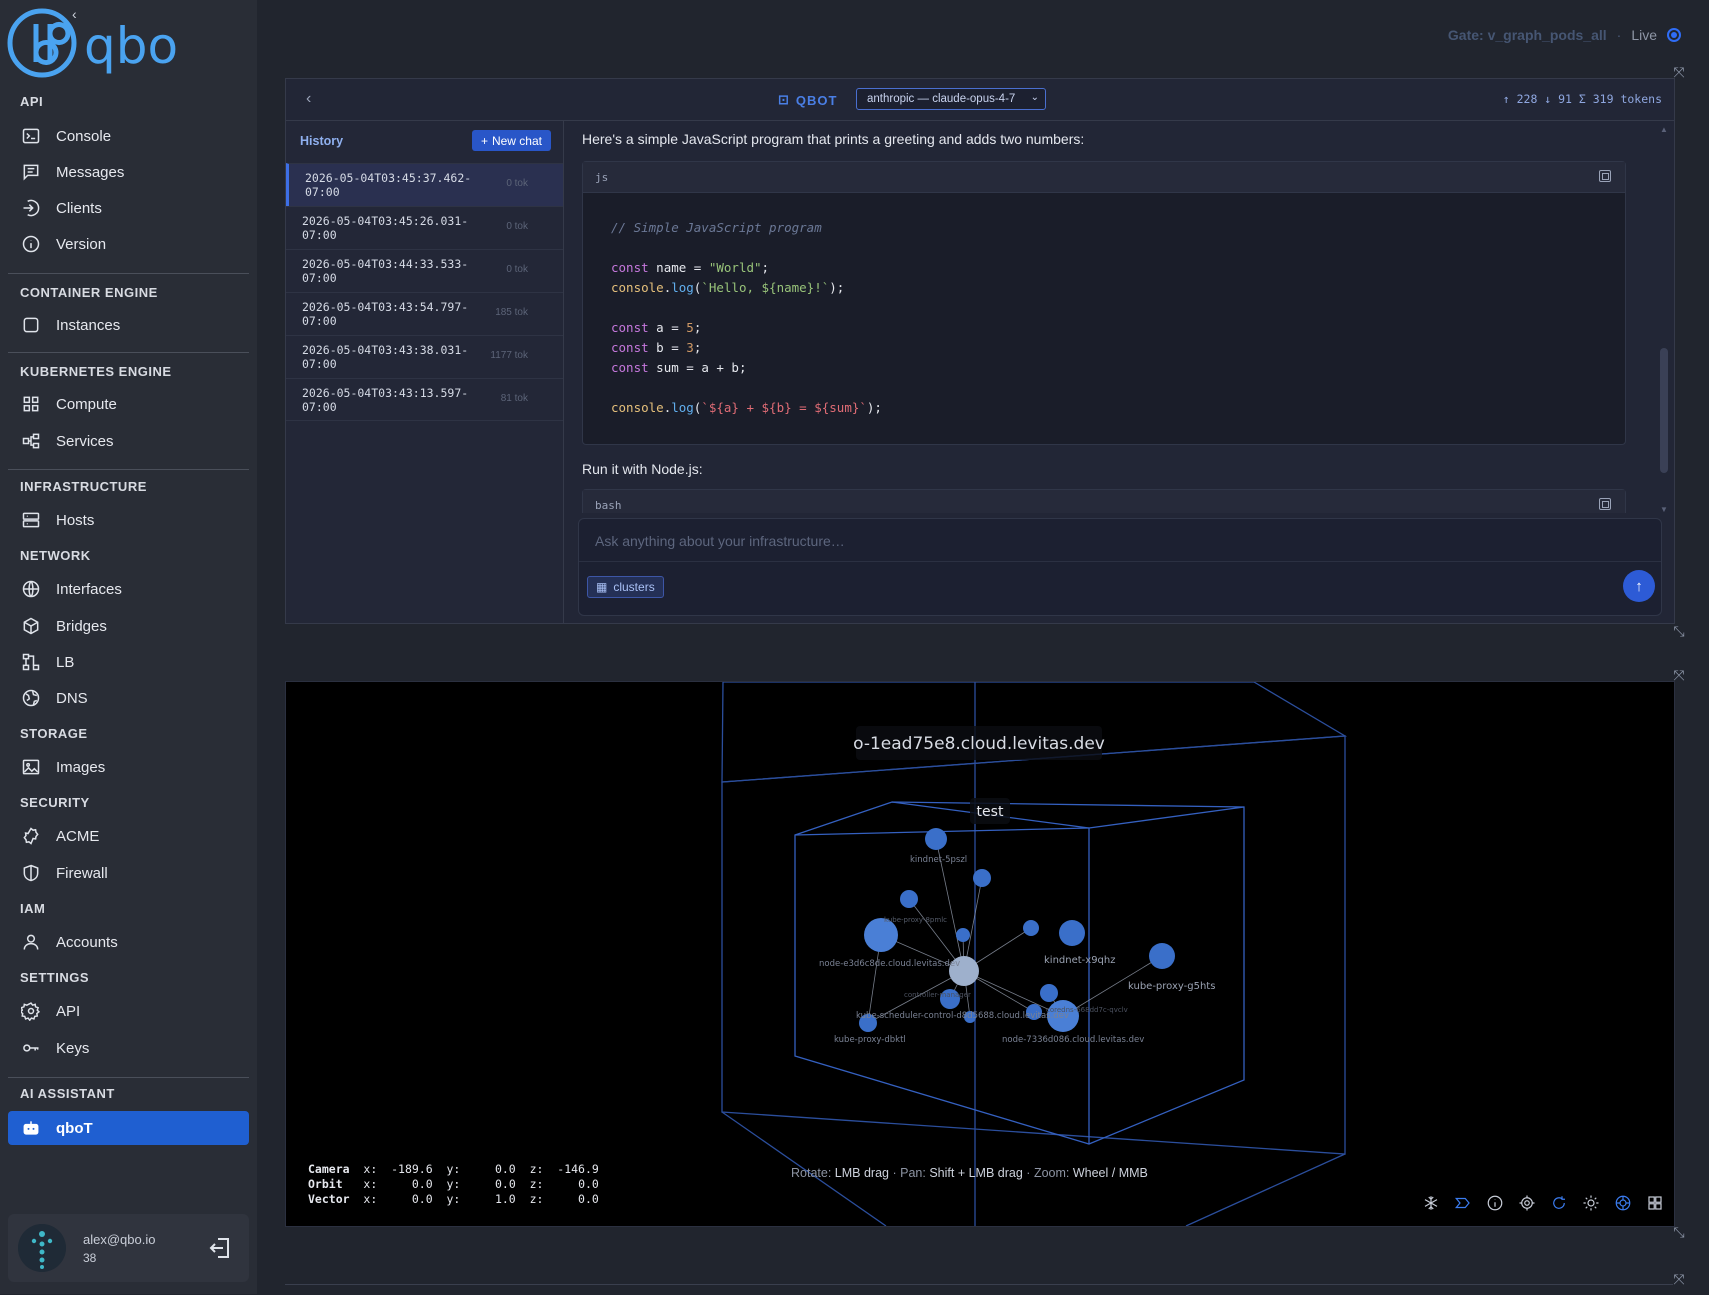 The height and width of the screenshot is (1295, 1709). I want to click on code-header: js, so click(1104, 177).